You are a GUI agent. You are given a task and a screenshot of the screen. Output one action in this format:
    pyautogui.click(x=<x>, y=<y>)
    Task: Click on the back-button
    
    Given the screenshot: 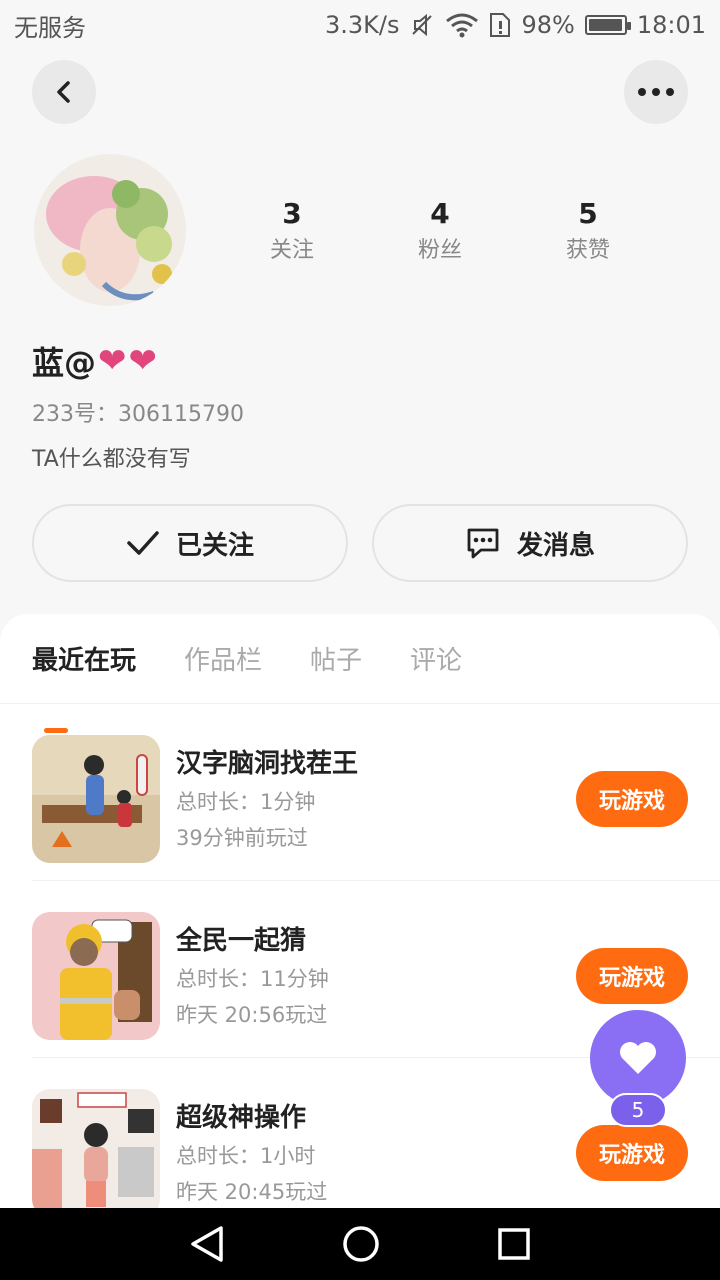 What is the action you would take?
    pyautogui.click(x=64, y=92)
    